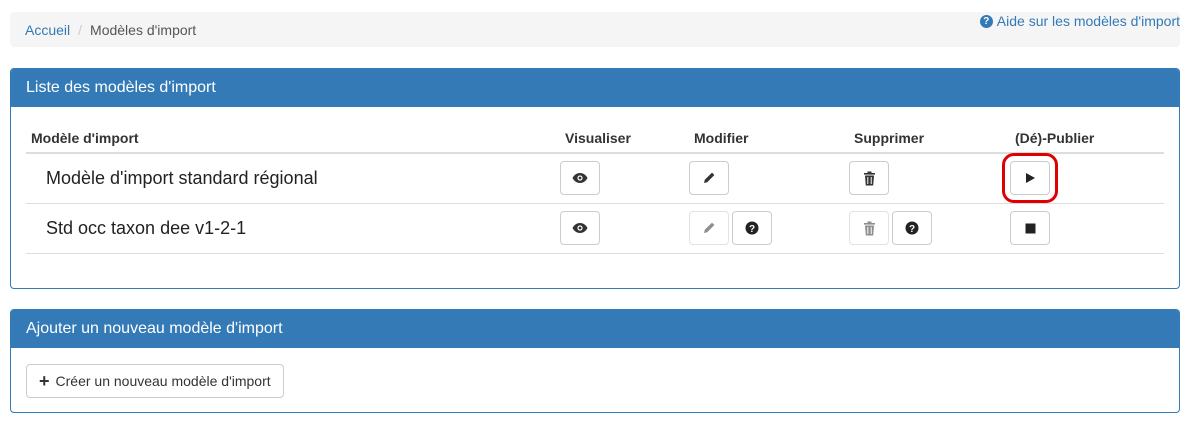 The width and height of the screenshot is (1199, 431). I want to click on create-button-label: Créer un nouveau modèle d'import, so click(163, 381).